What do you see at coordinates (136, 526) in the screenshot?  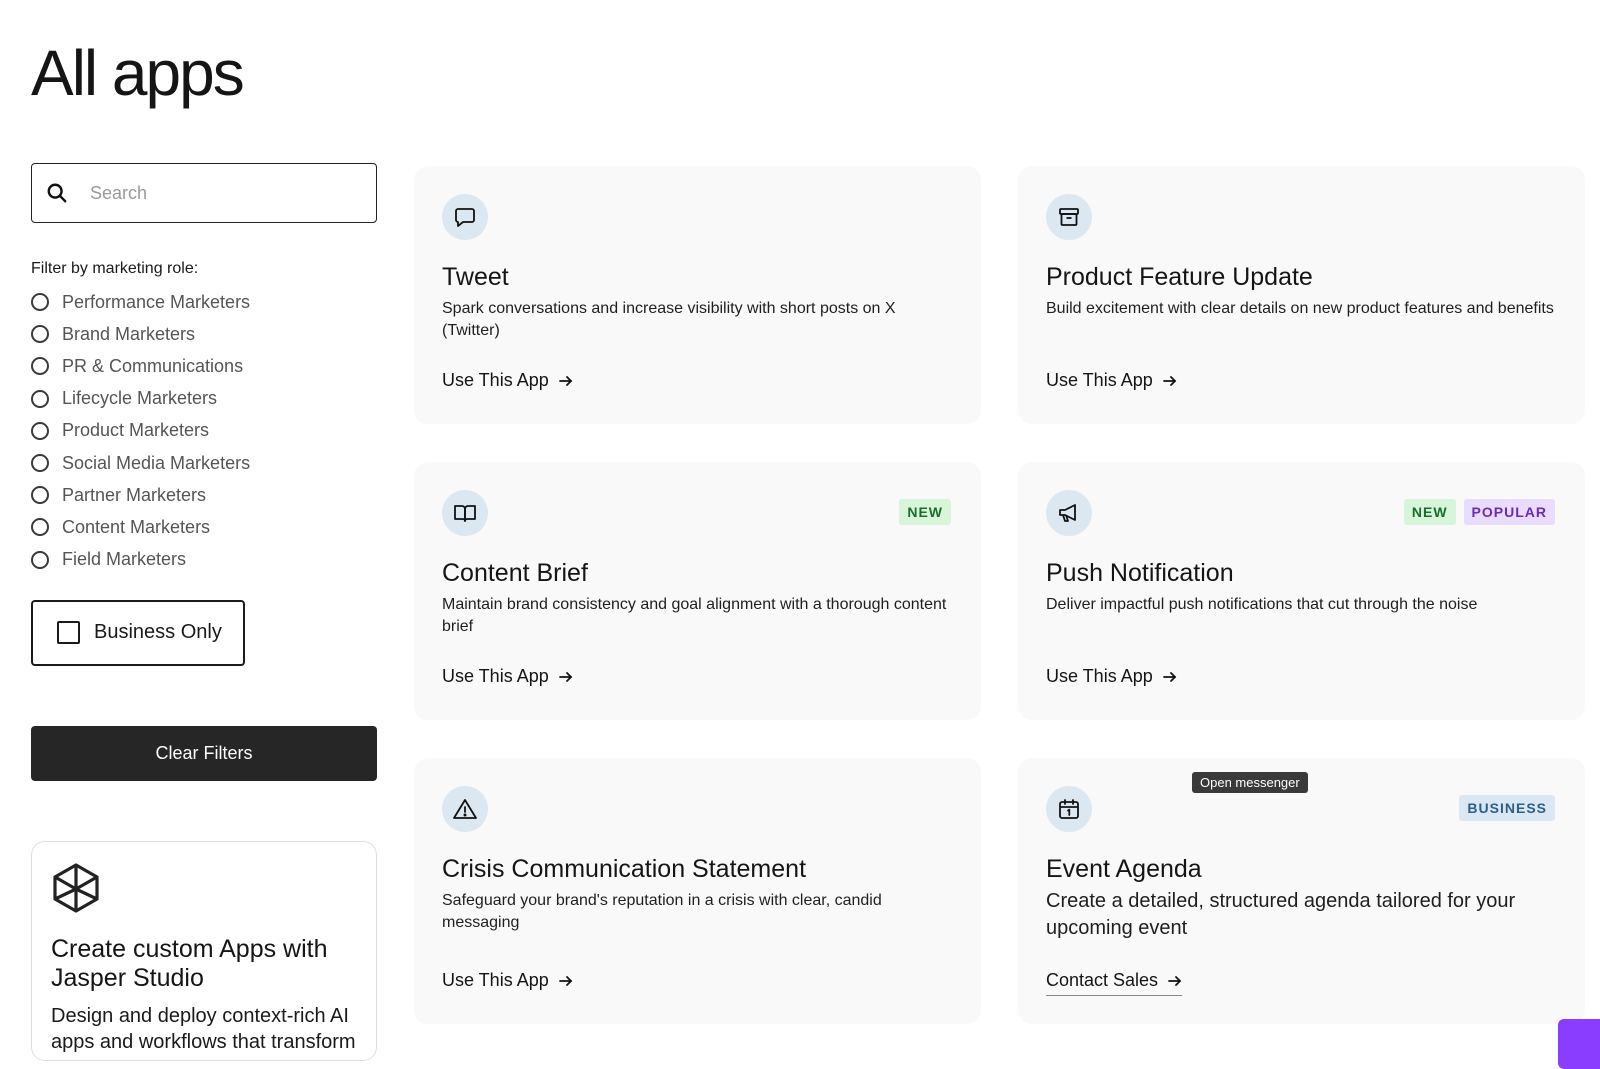 I see `role-label: Content Marketers` at bounding box center [136, 526].